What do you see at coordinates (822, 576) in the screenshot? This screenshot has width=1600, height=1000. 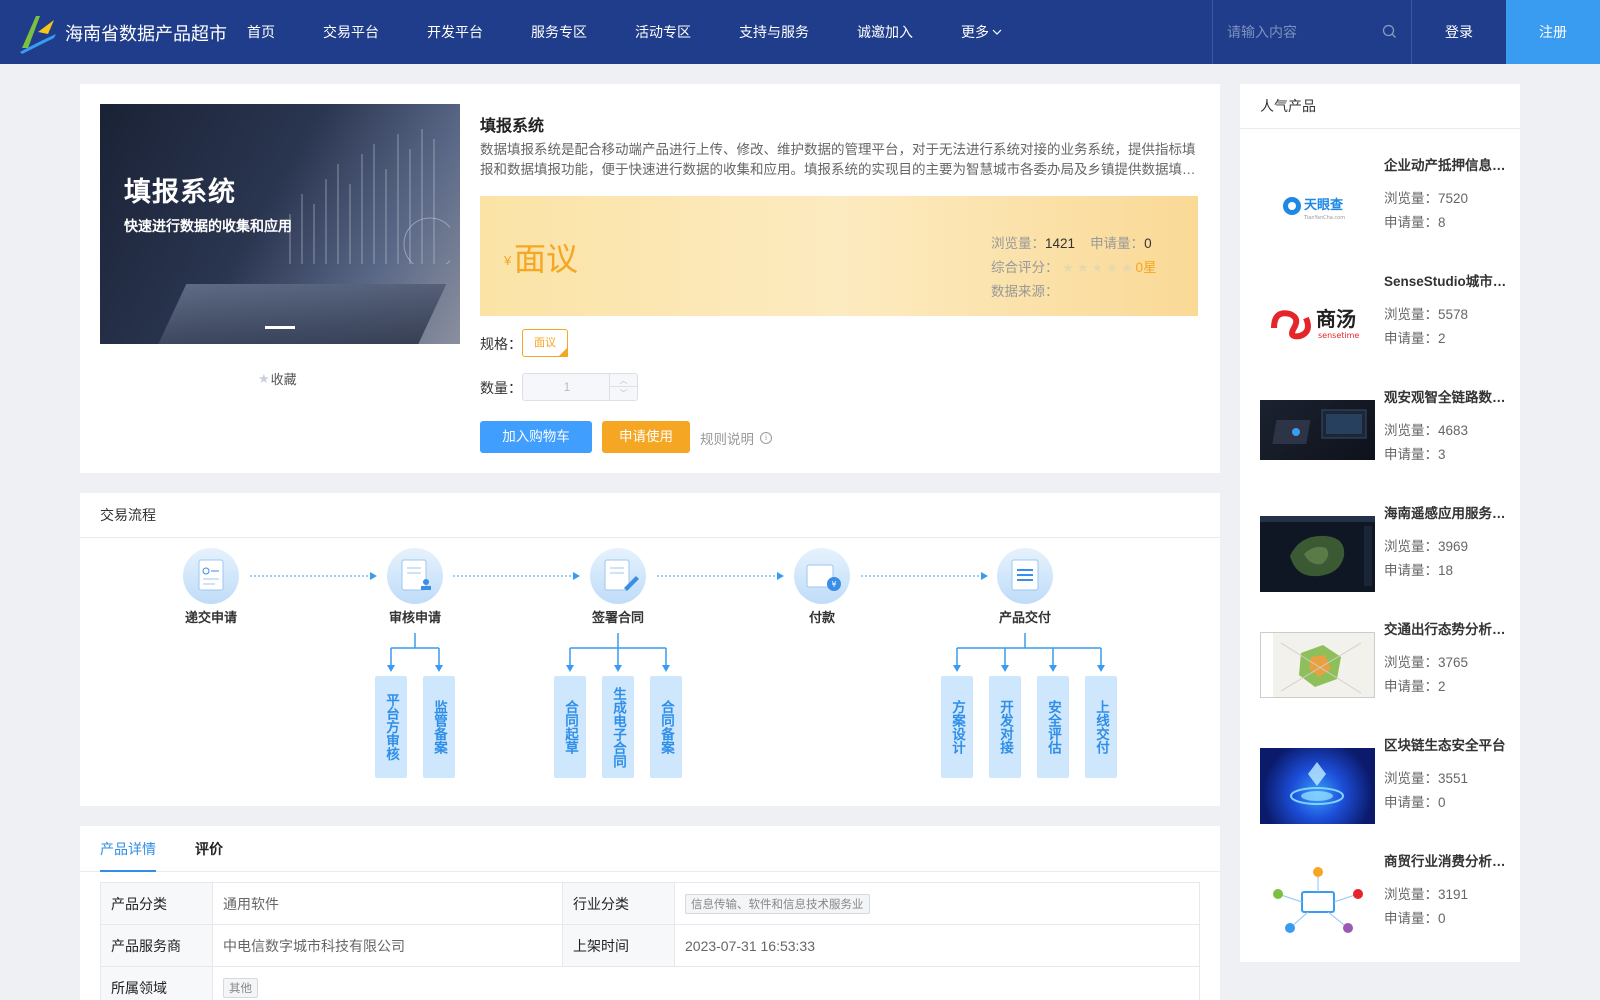 I see `step-icon-payment: ¥` at bounding box center [822, 576].